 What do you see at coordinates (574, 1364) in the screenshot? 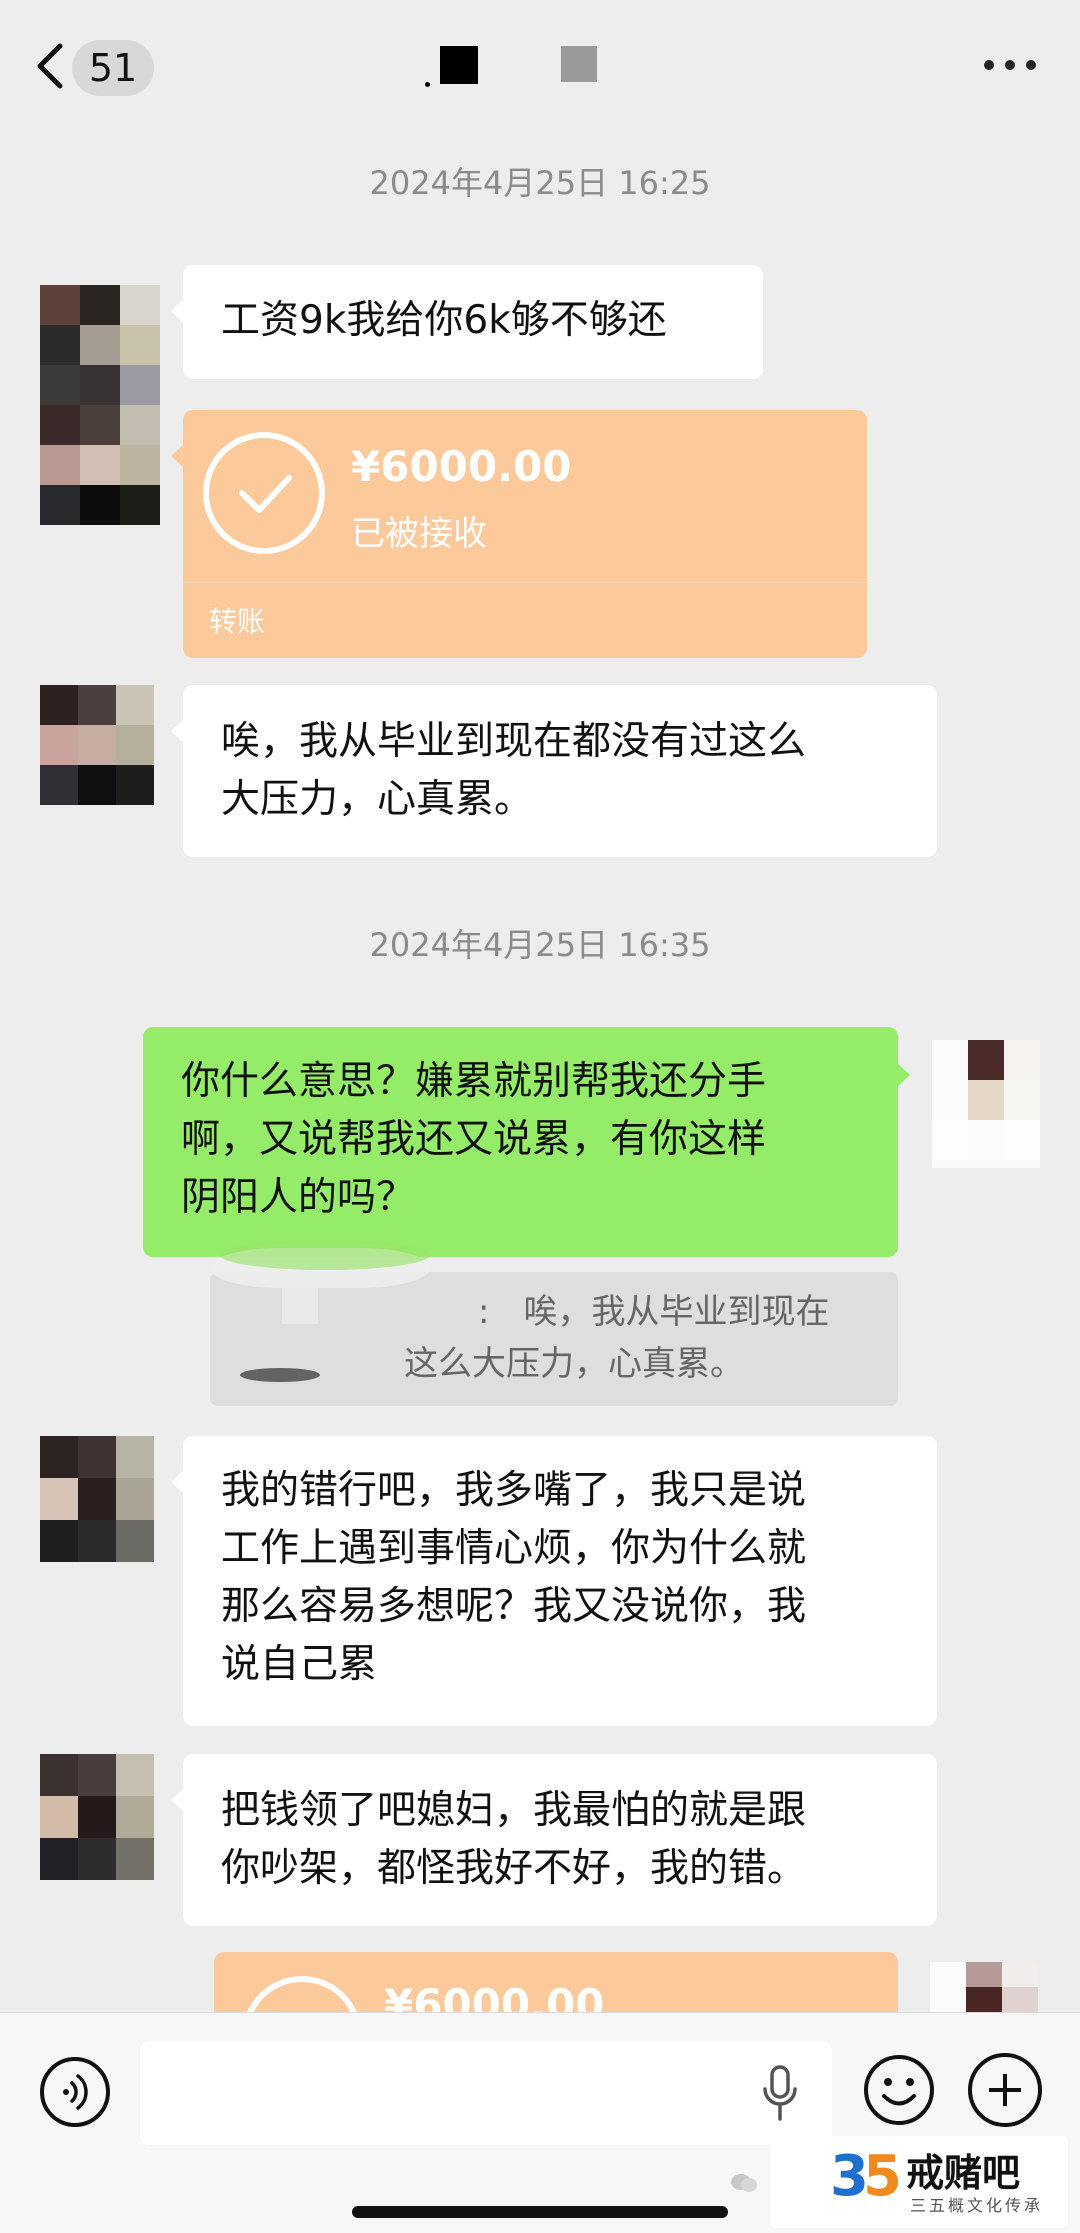
I see `quote-line: 这么大压力，心真累。` at bounding box center [574, 1364].